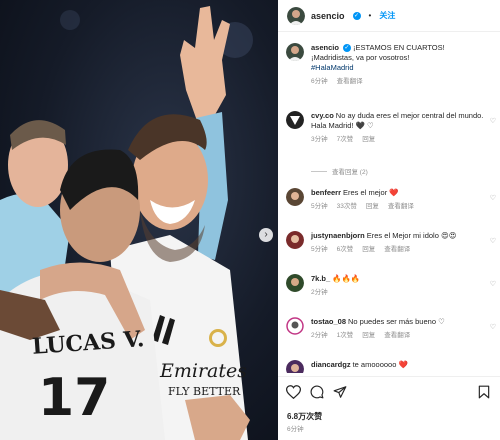 This screenshot has width=500, height=440. I want to click on jersey-sponsor: Emirates, so click(204, 371).